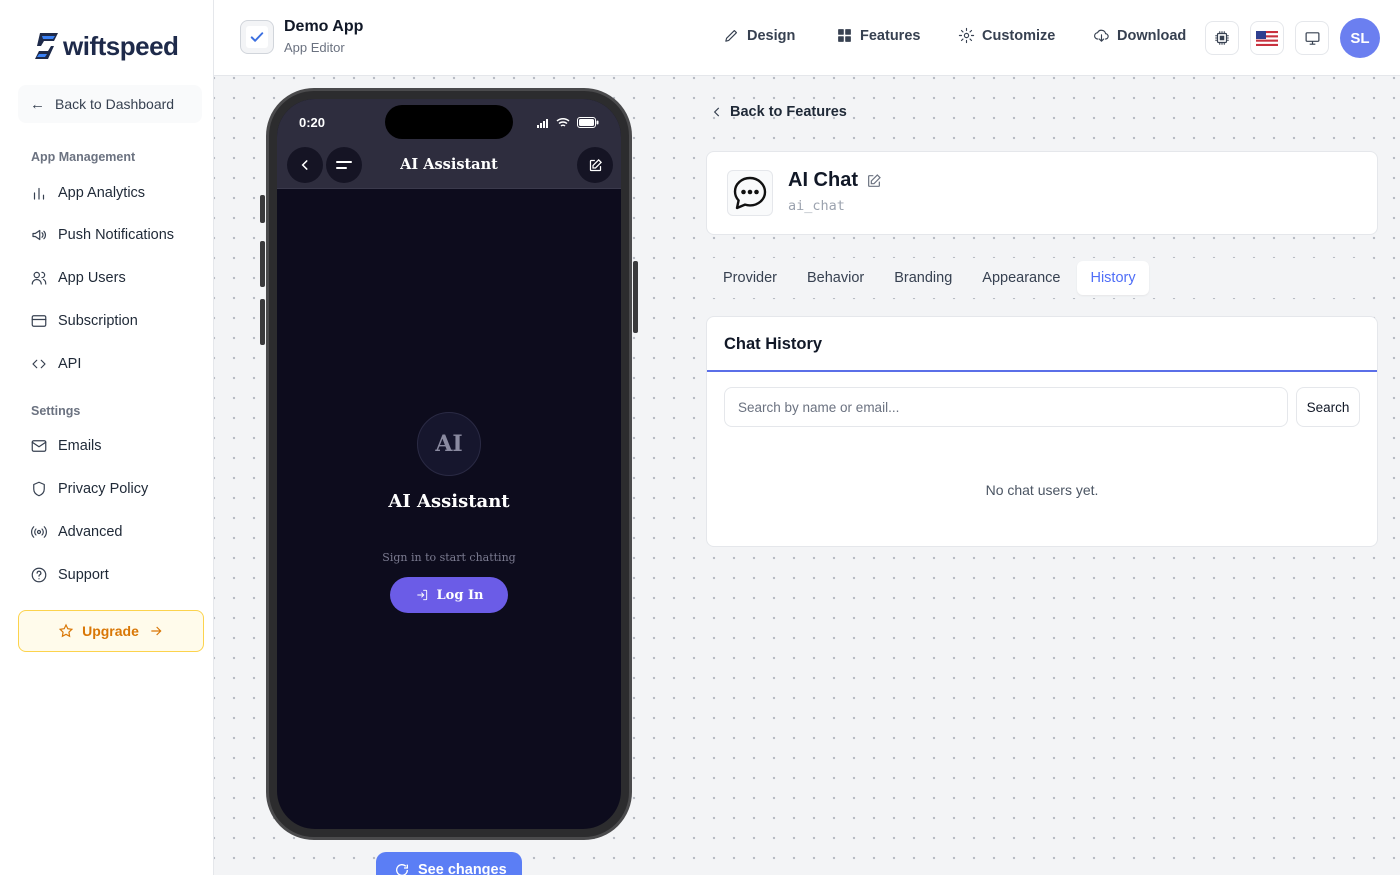 This screenshot has height=875, width=1400. I want to click on sidebar-item-app-analytics: App Analytics, so click(87, 193).